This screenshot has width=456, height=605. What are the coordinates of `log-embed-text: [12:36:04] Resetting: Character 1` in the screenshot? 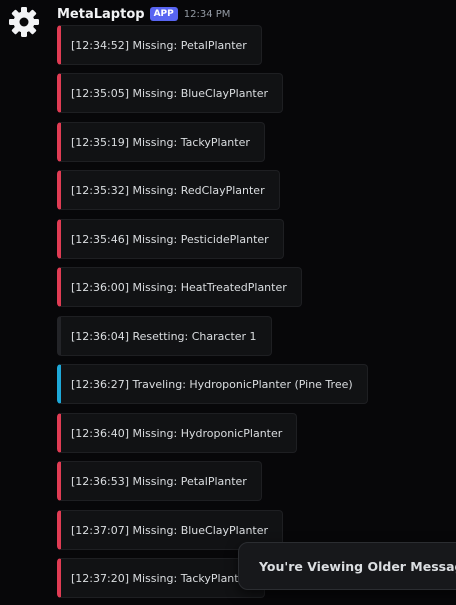 It's located at (164, 336).